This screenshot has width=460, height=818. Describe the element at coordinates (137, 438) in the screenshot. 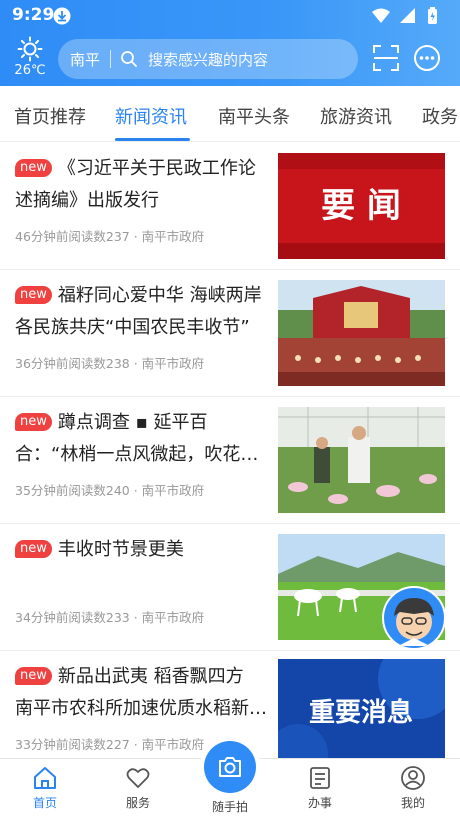

I see `news-title: new蹲点调查 ▪ 延平百合：“林梢一点风微起，吹花送香过墙来”` at that location.